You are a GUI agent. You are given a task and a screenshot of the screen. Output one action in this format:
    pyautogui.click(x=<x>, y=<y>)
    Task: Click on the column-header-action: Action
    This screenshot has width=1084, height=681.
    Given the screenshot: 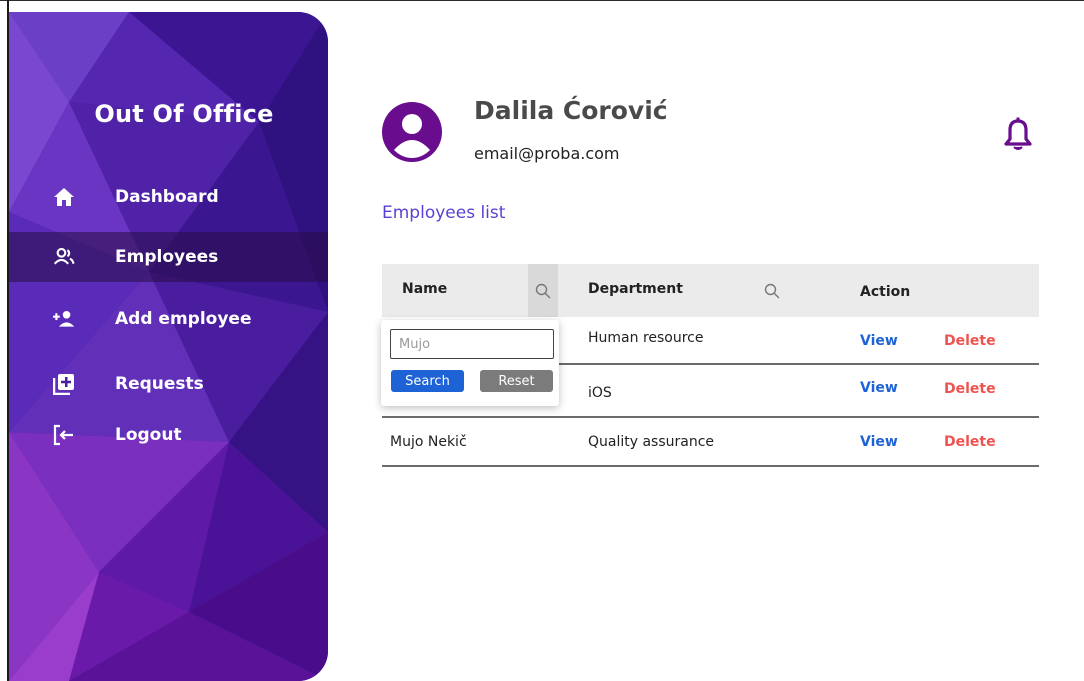 What is the action you would take?
    pyautogui.click(x=885, y=292)
    